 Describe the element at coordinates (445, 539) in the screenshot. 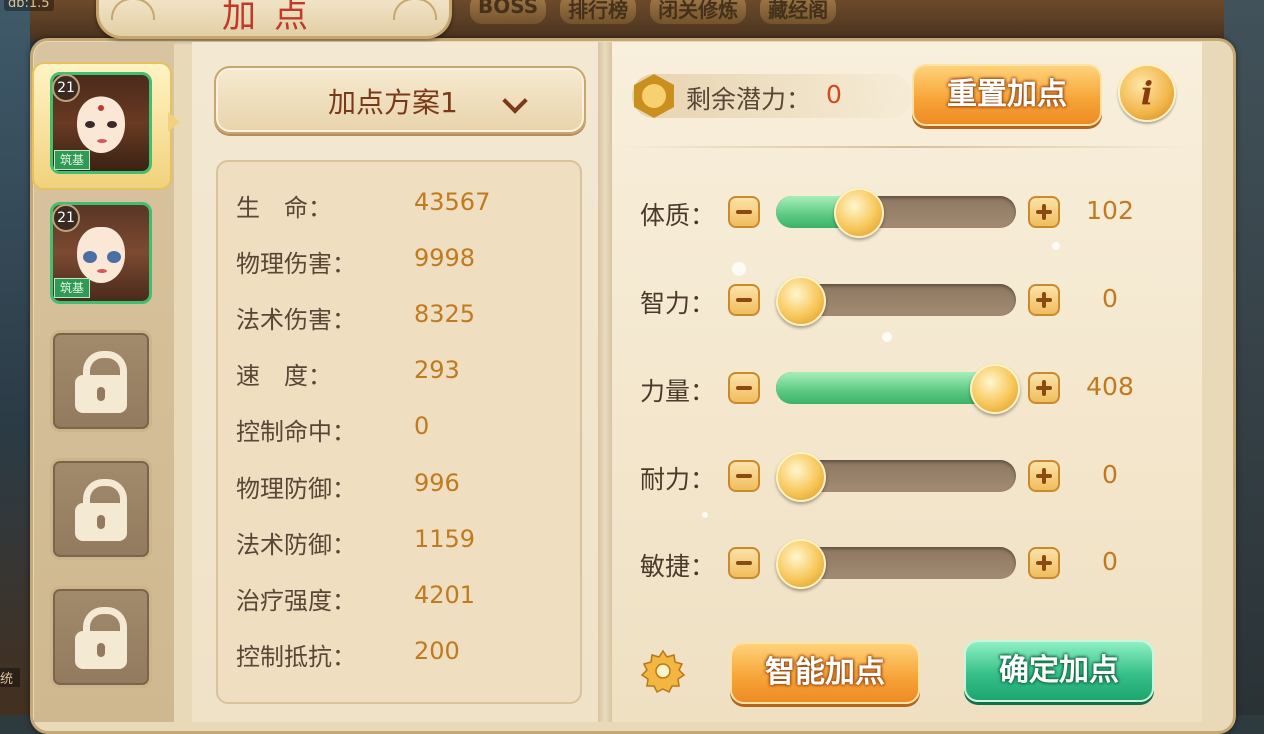

I see `stat-value: 1159` at that location.